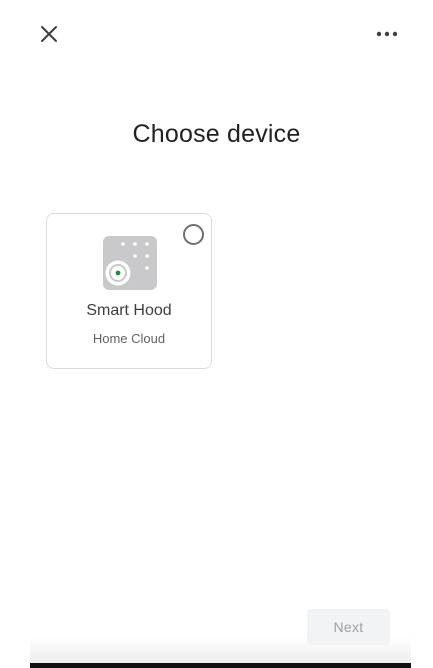 This screenshot has width=433, height=668. Describe the element at coordinates (129, 310) in the screenshot. I see `device-name: Smart Hood` at that location.